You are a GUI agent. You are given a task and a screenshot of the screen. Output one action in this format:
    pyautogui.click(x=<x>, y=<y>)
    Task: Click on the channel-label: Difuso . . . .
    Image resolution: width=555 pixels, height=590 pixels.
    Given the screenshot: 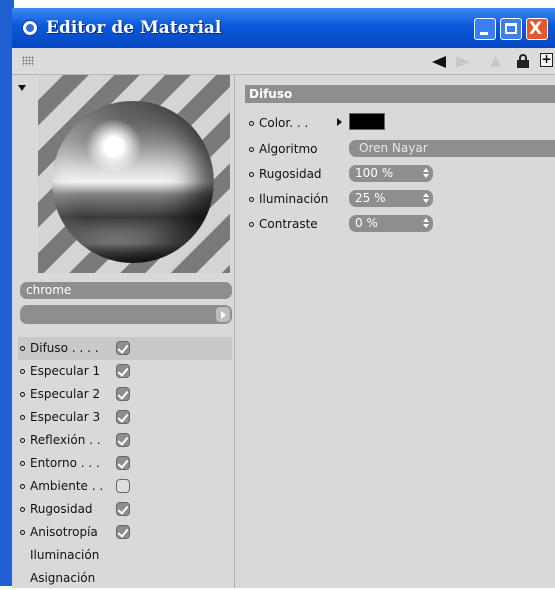 What is the action you would take?
    pyautogui.click(x=64, y=348)
    